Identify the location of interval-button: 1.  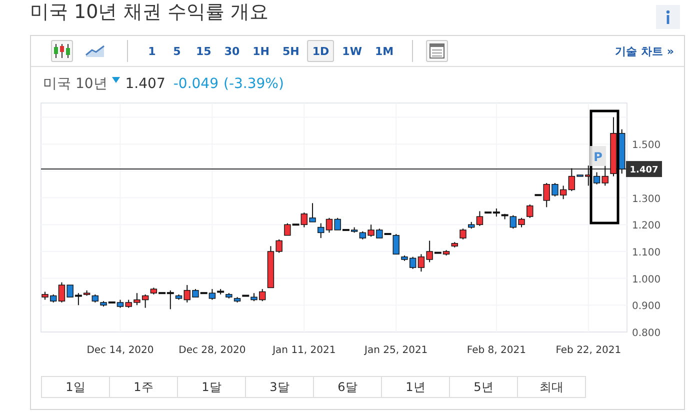
(152, 51).